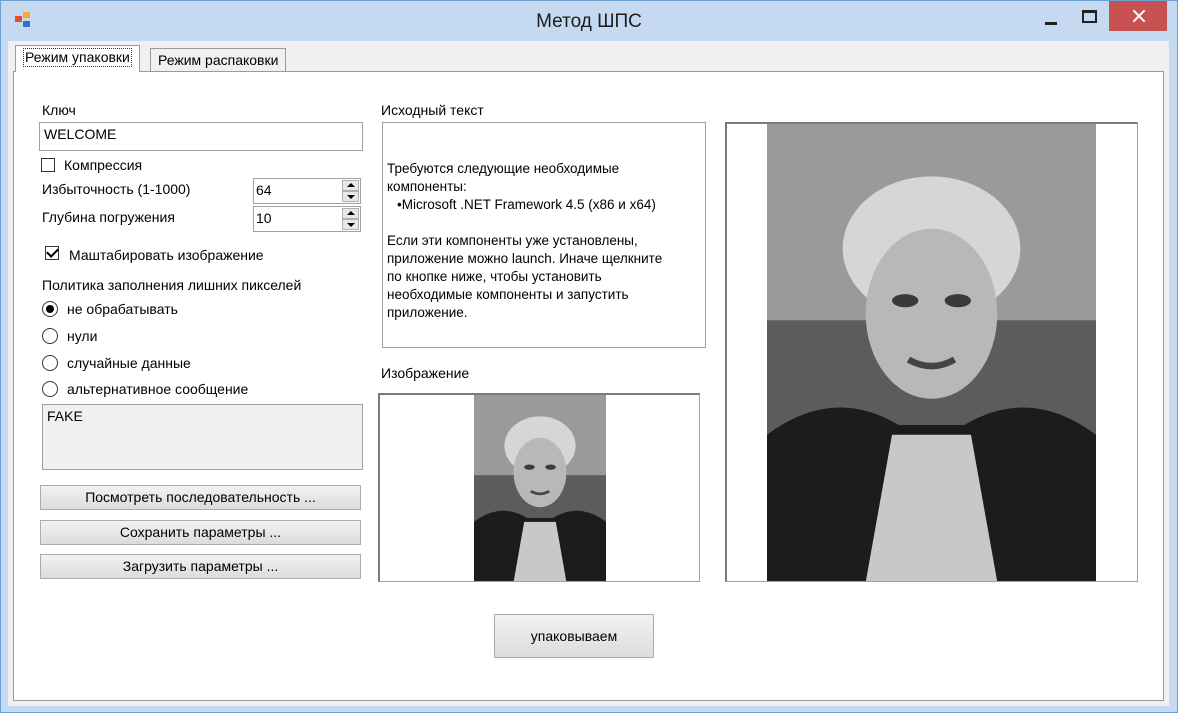  I want to click on source-text-label: Исходный текст, so click(432, 110).